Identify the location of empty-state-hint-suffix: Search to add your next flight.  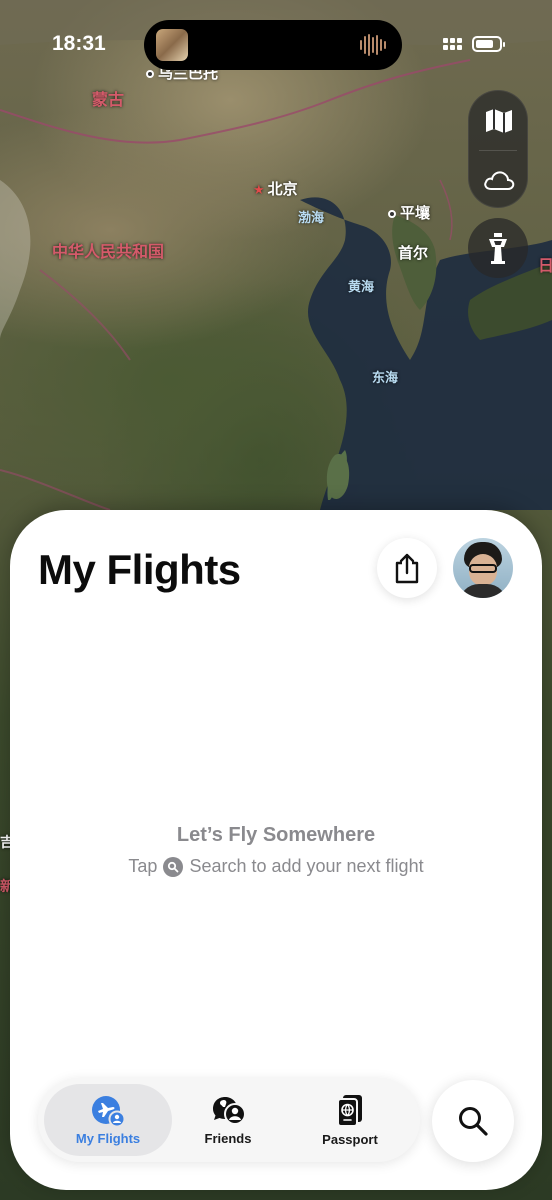
(306, 866).